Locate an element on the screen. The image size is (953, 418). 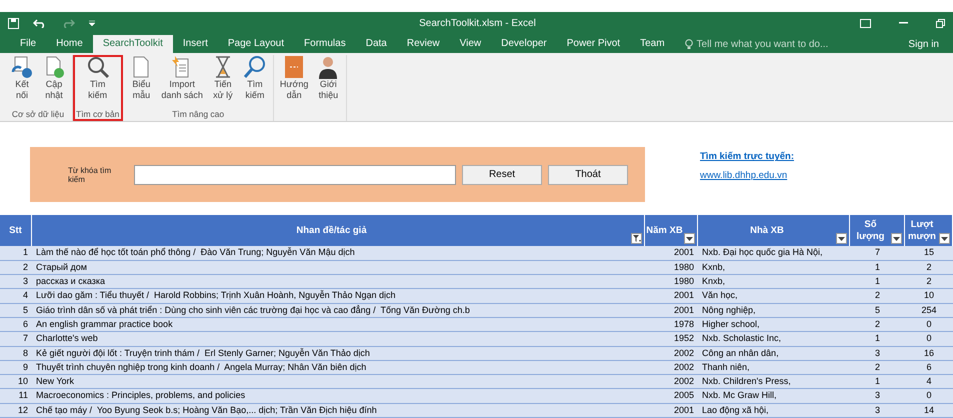
minimize-icon is located at coordinates (903, 23).